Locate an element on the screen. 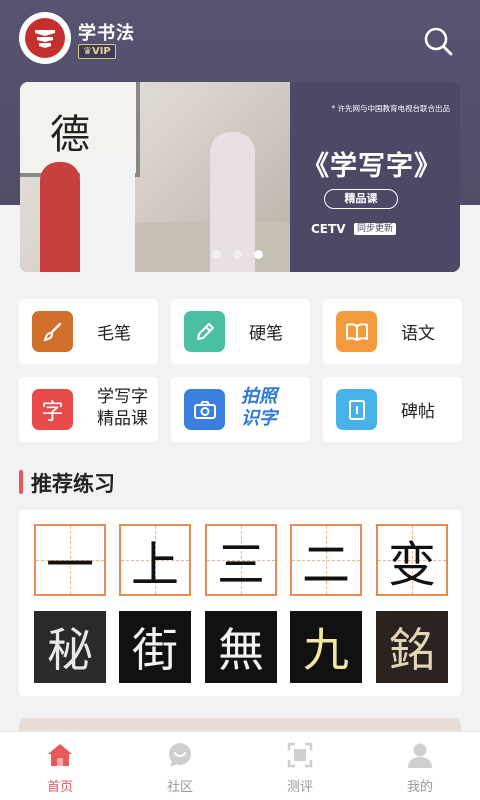 This screenshot has width=480, height=800. tile-brush: 毛笔 is located at coordinates (88, 331).